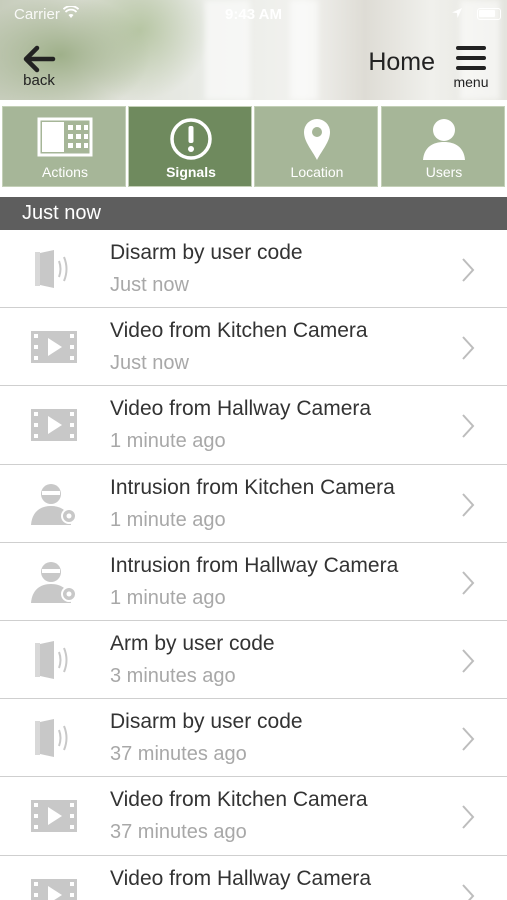  I want to click on clock: 9:43 AM, so click(253, 14).